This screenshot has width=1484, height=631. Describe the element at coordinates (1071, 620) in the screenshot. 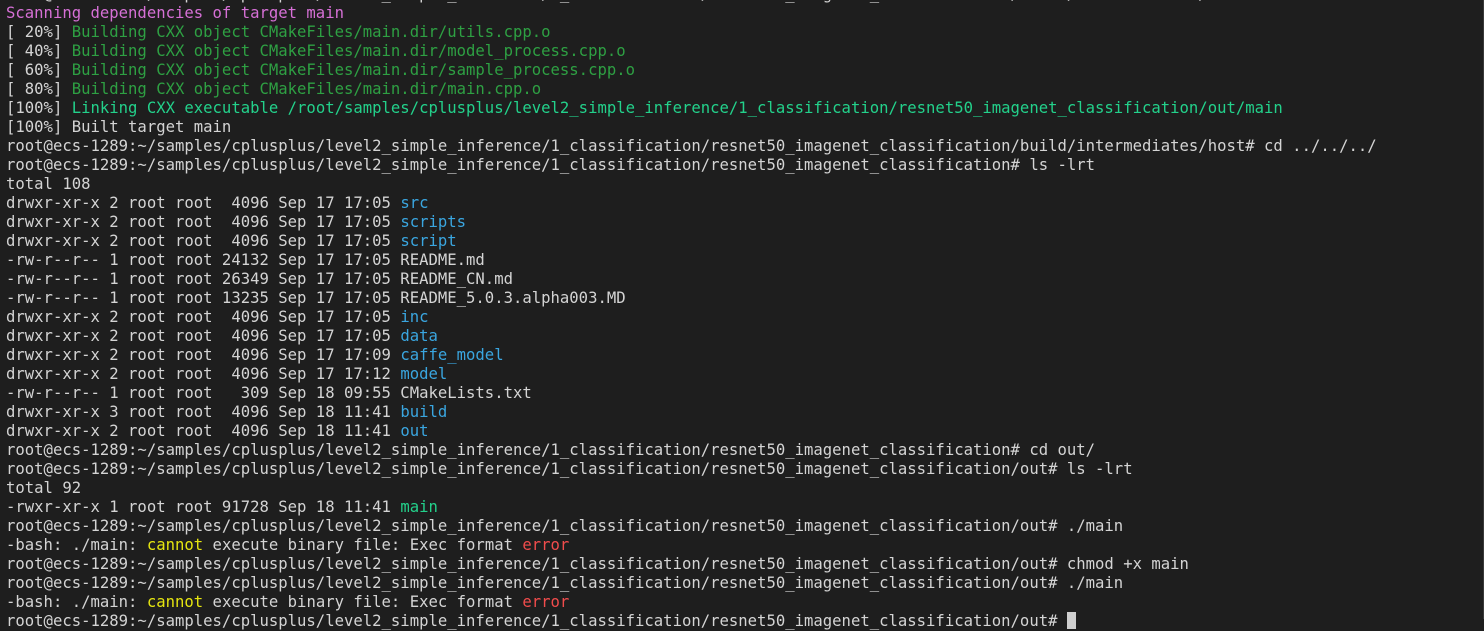

I see `terminal-cursor` at that location.